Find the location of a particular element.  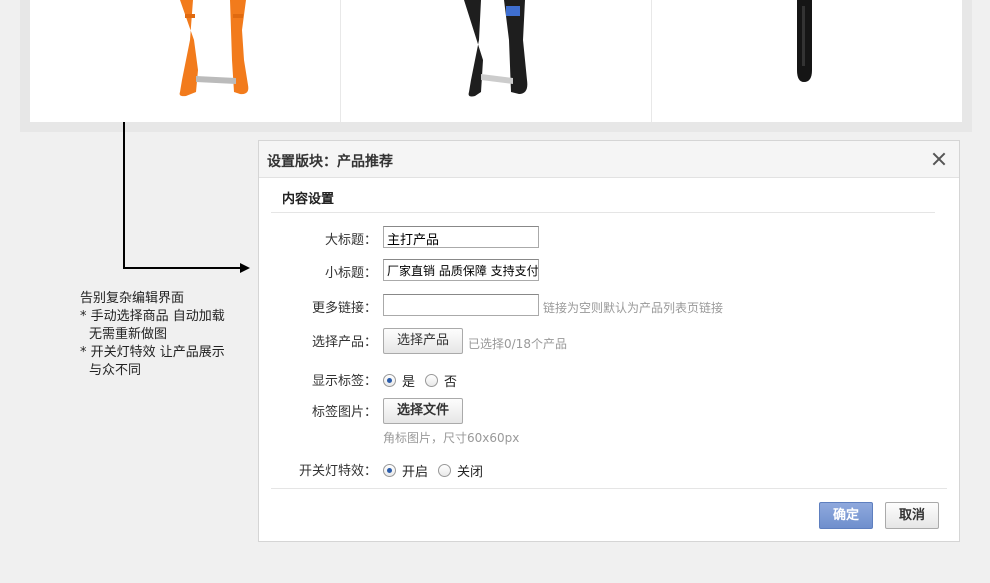

dialog-title: 设置版块：产品推荐 is located at coordinates (330, 162).